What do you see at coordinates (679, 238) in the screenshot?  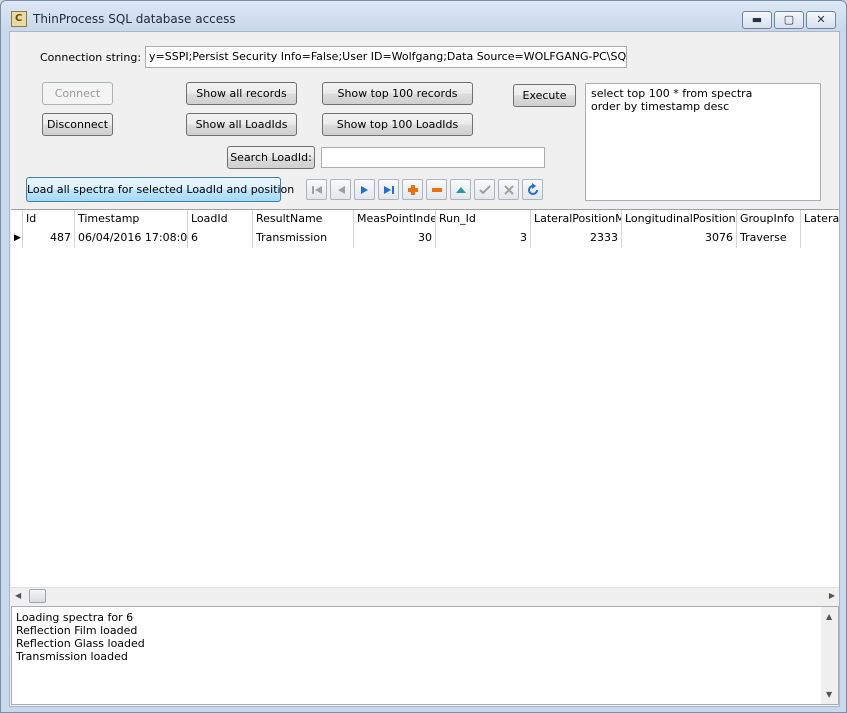 I see `table-cell: 3076` at bounding box center [679, 238].